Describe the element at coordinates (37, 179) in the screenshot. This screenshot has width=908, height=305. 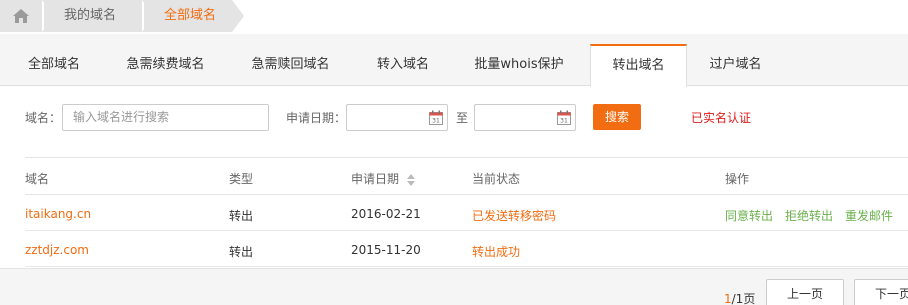
I see `header-domain: 域名` at that location.